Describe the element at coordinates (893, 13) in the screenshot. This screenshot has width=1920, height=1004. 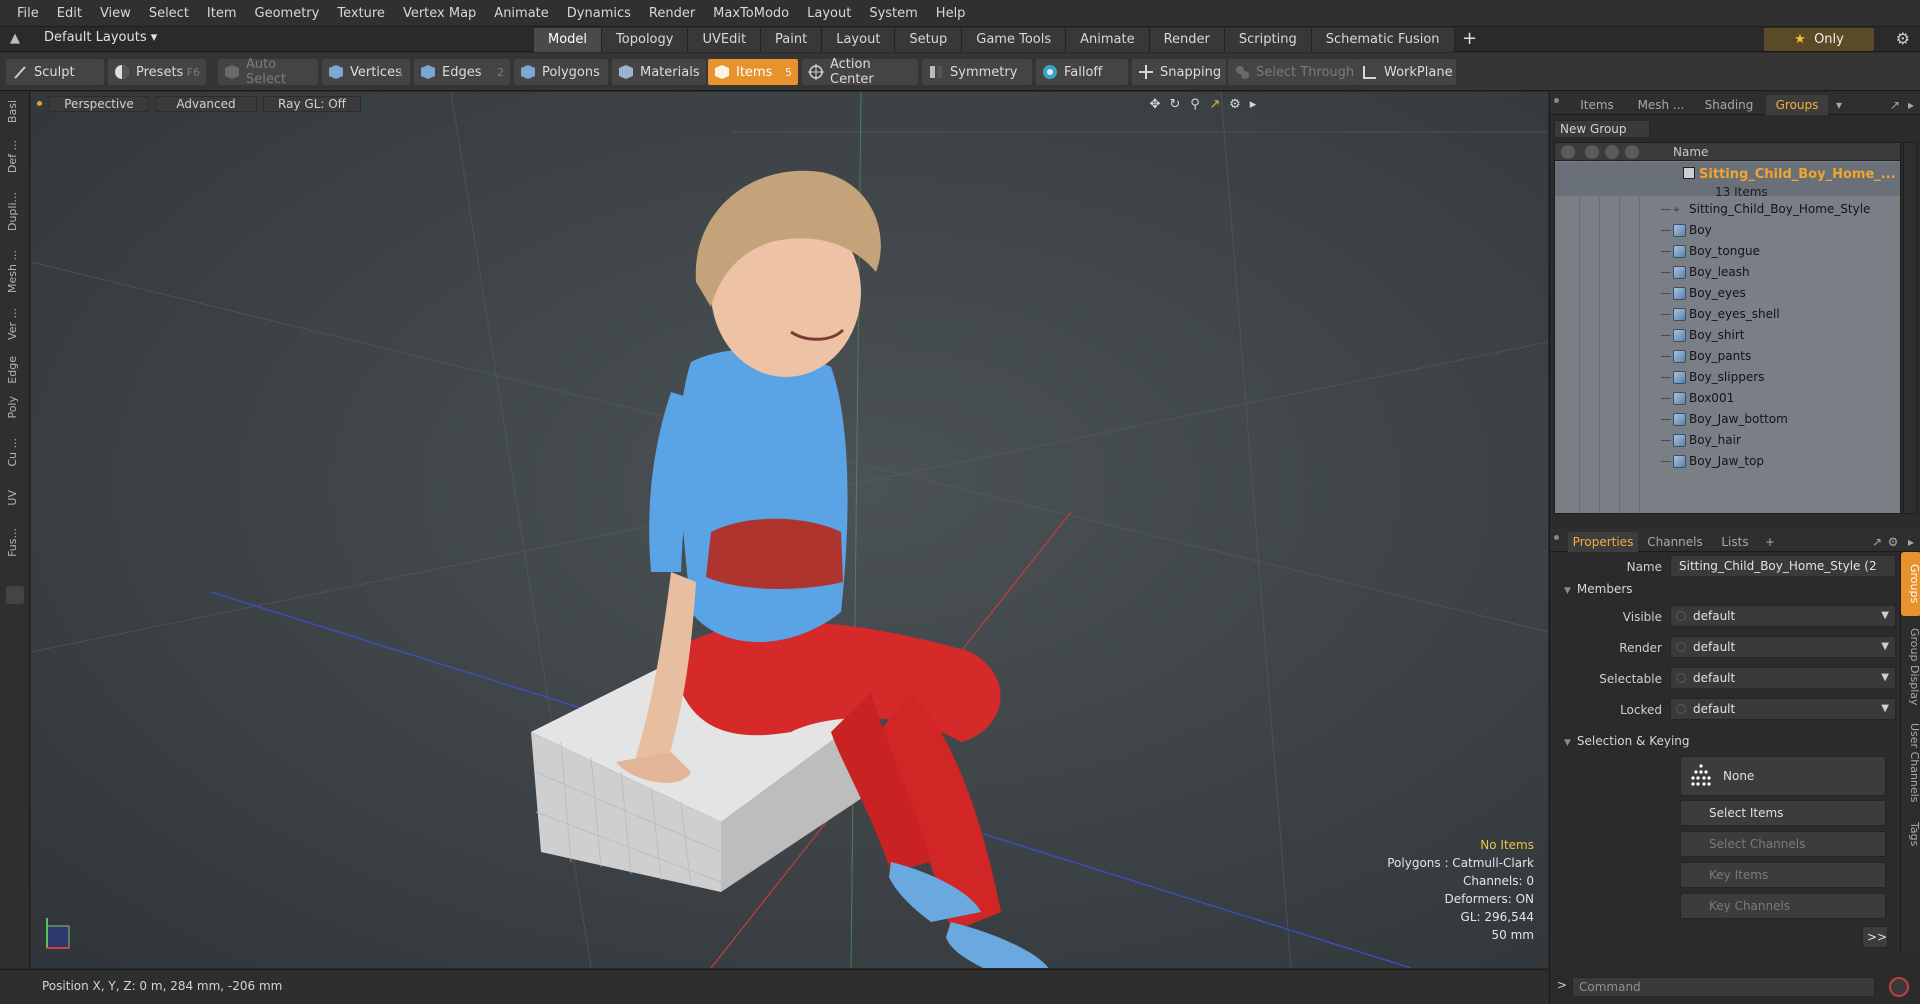
I see `menu-system: System` at that location.